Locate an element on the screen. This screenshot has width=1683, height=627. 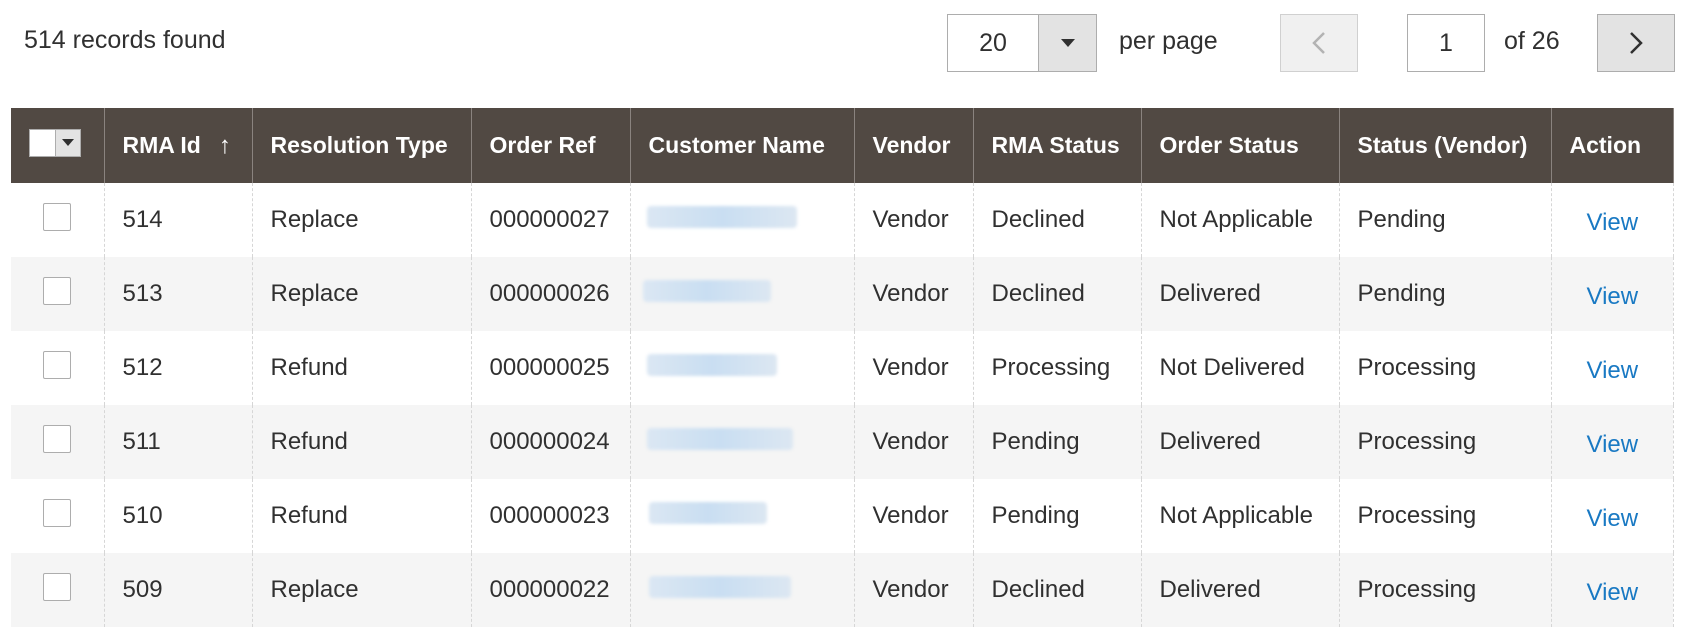
cell-order-ref: 000000027 is located at coordinates (550, 220).